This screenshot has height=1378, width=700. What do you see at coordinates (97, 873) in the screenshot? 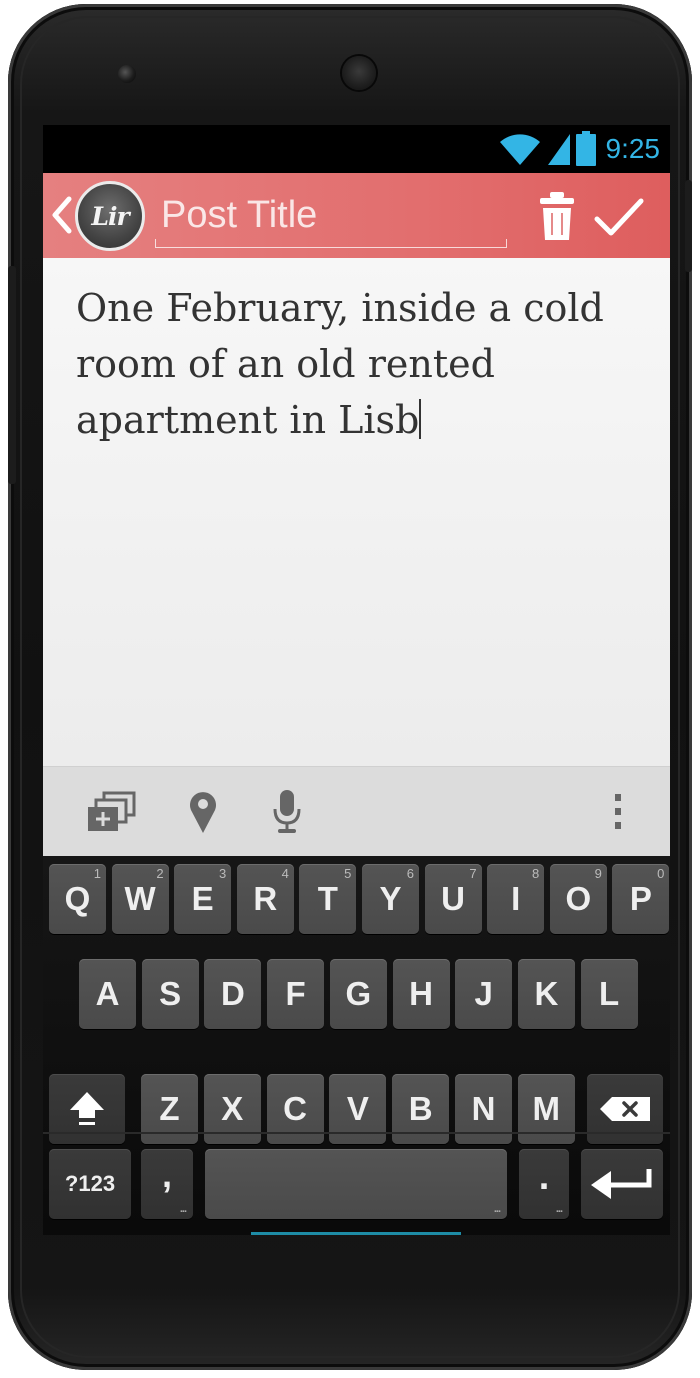
I see `key-hint: 1` at bounding box center [97, 873].